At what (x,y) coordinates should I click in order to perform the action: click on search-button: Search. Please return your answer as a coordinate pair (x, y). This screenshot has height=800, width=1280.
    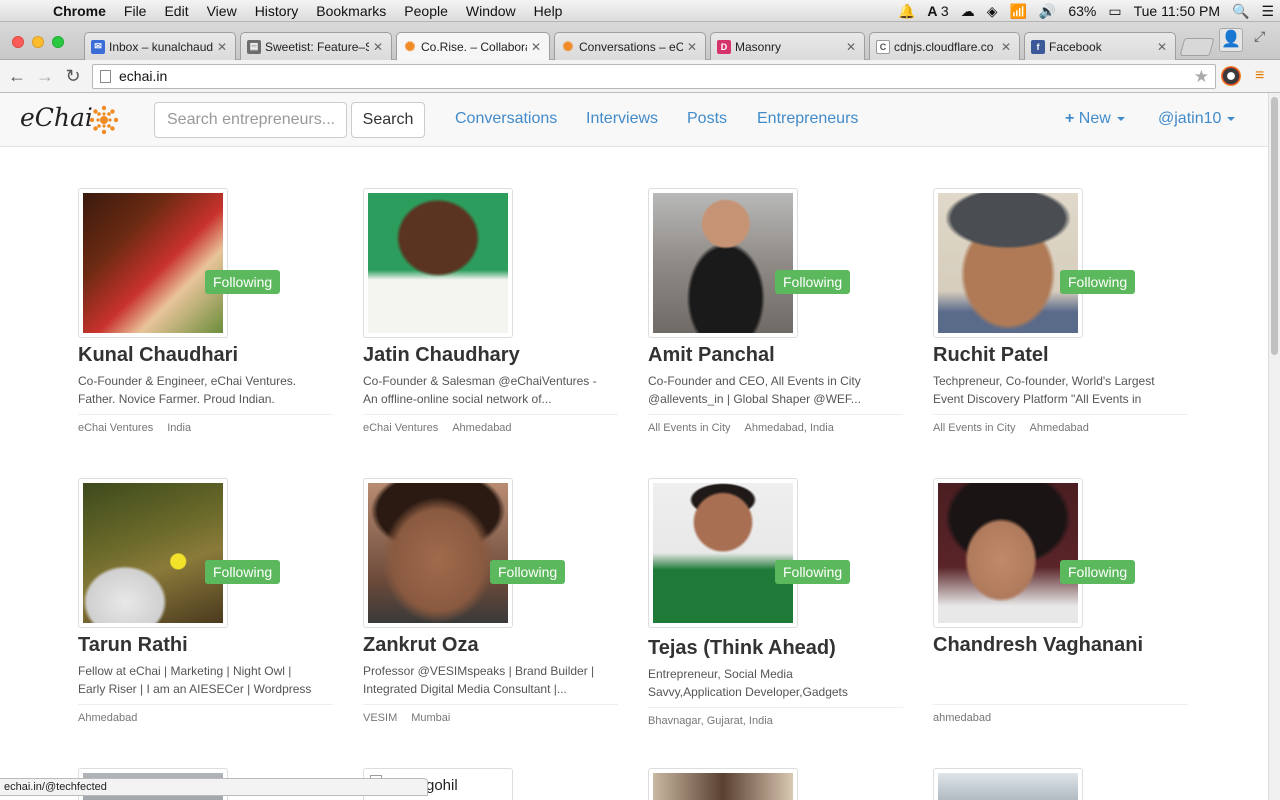
    Looking at the image, I should click on (388, 120).